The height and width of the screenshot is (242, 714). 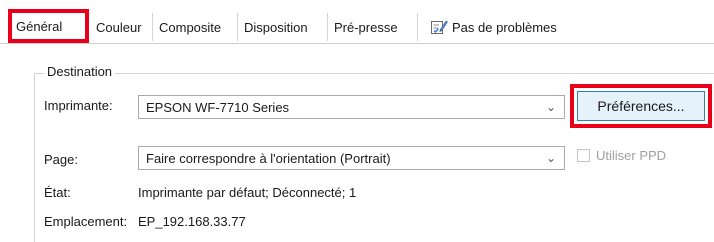 I want to click on checklist-pen-icon, so click(x=439, y=27).